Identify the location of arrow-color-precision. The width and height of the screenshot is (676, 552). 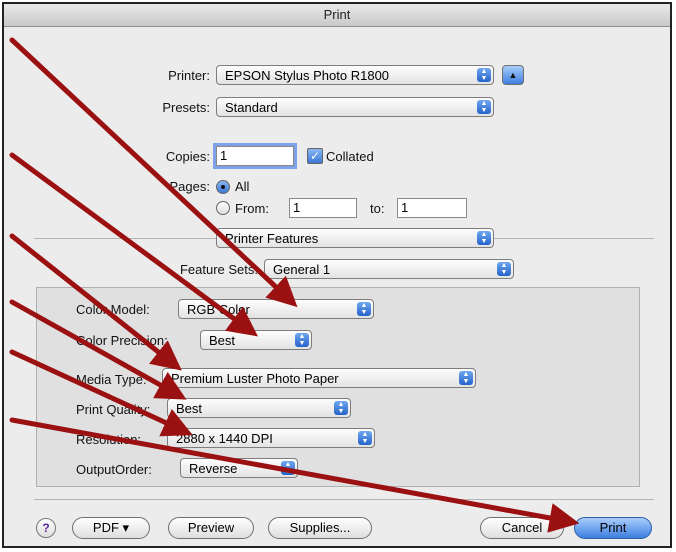
(134, 244).